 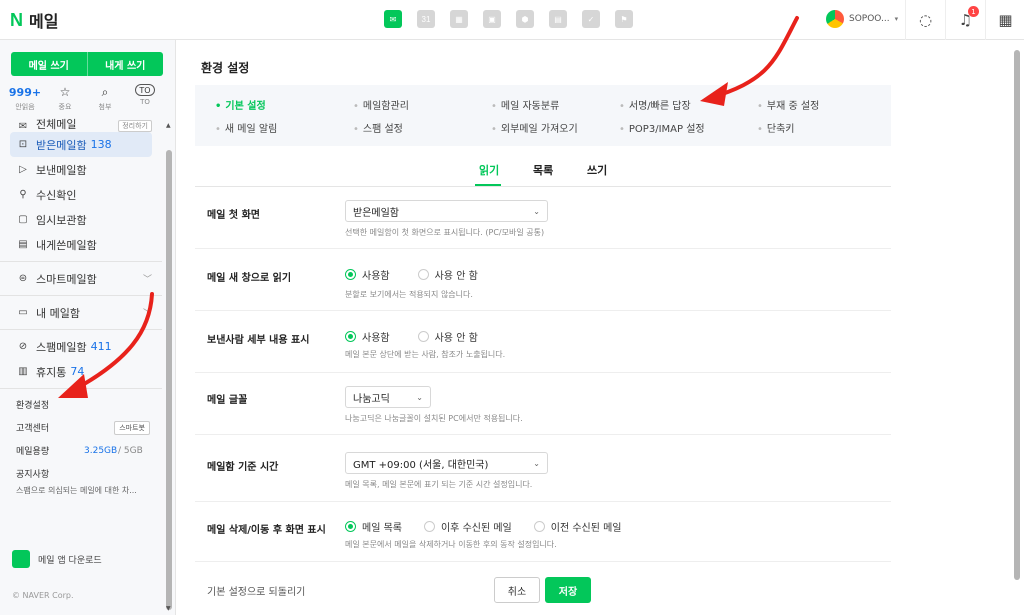 What do you see at coordinates (446, 463) in the screenshot?
I see `timezone-select: GMT +09:00 (서울, 대한민국) ⌄` at bounding box center [446, 463].